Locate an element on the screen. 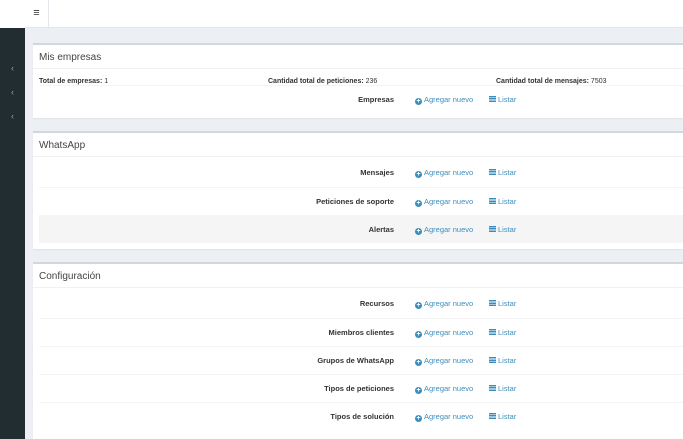 This screenshot has height=439, width=683. box-title: Configuración is located at coordinates (358, 276).